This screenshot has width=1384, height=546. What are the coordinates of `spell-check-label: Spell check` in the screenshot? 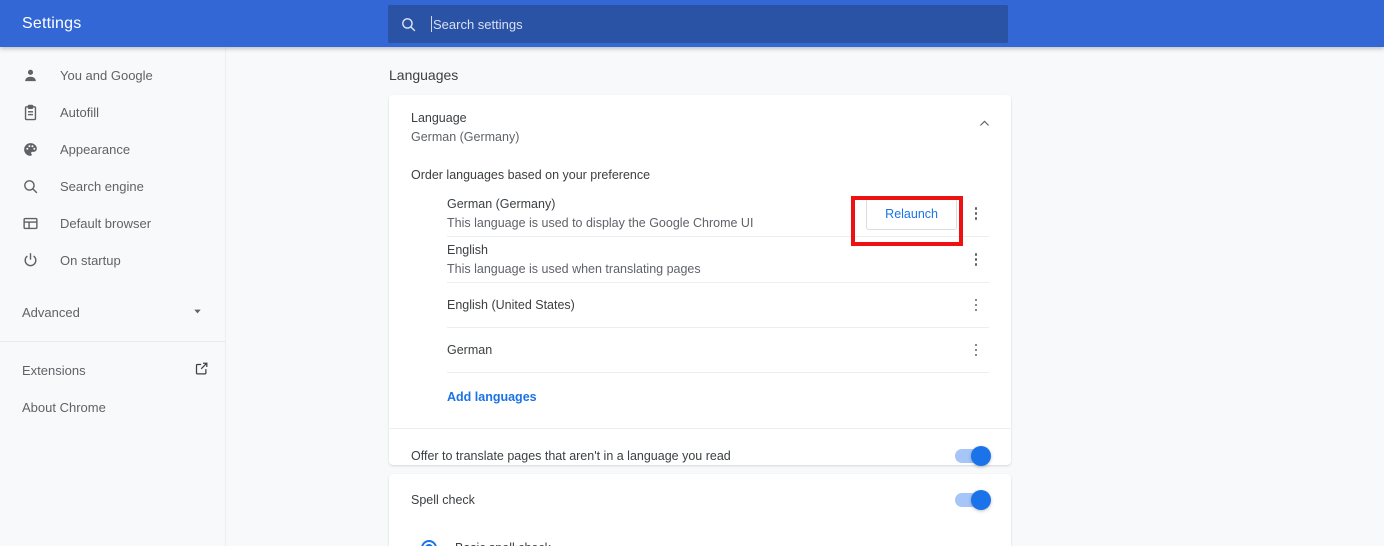 It's located at (443, 500).